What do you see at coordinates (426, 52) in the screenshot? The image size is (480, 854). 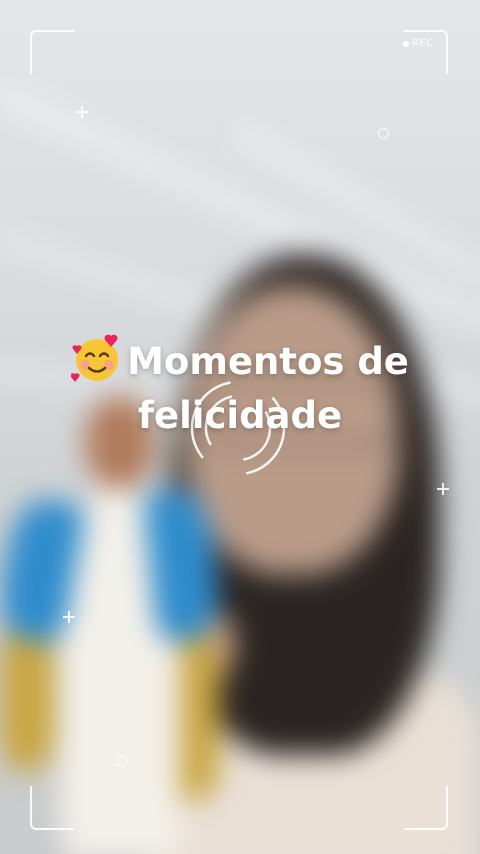 I see `viewfinder-corner-top-right` at bounding box center [426, 52].